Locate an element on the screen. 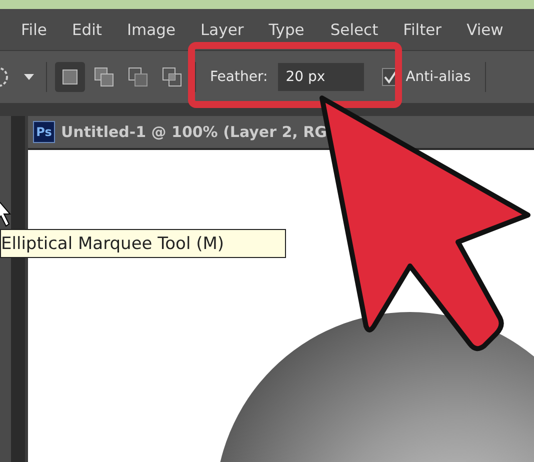  menu-item: Layer is located at coordinates (222, 29).